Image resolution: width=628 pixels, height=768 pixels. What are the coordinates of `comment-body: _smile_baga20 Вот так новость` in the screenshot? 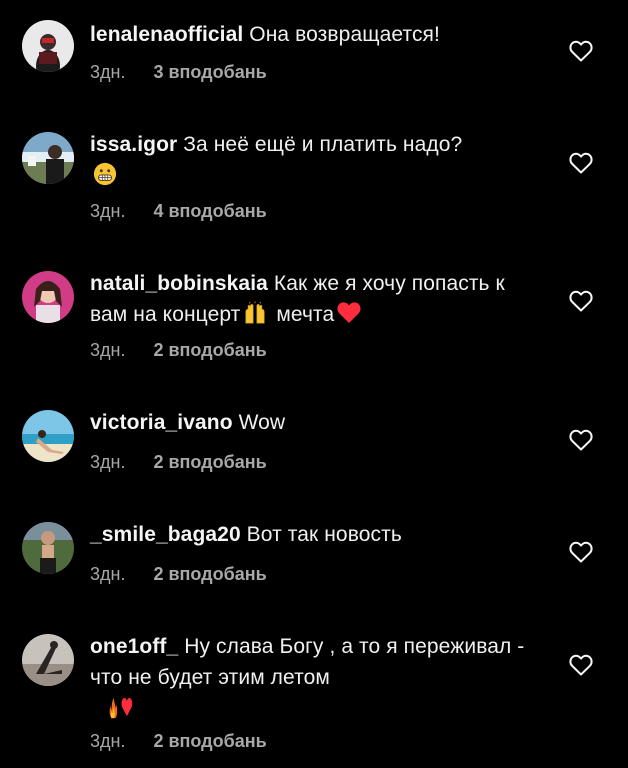 It's located at (312, 534).